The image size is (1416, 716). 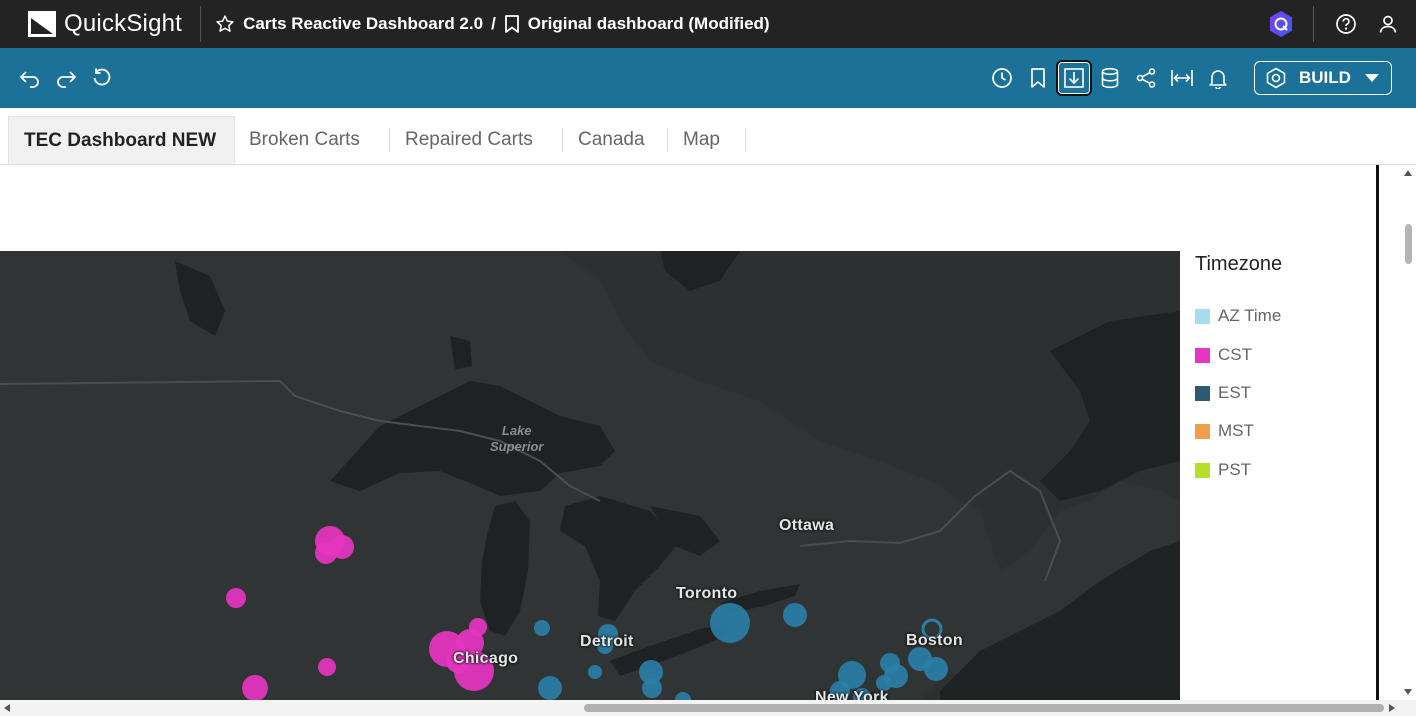 I want to click on scroll-down-arrow-icon, so click(x=1408, y=692).